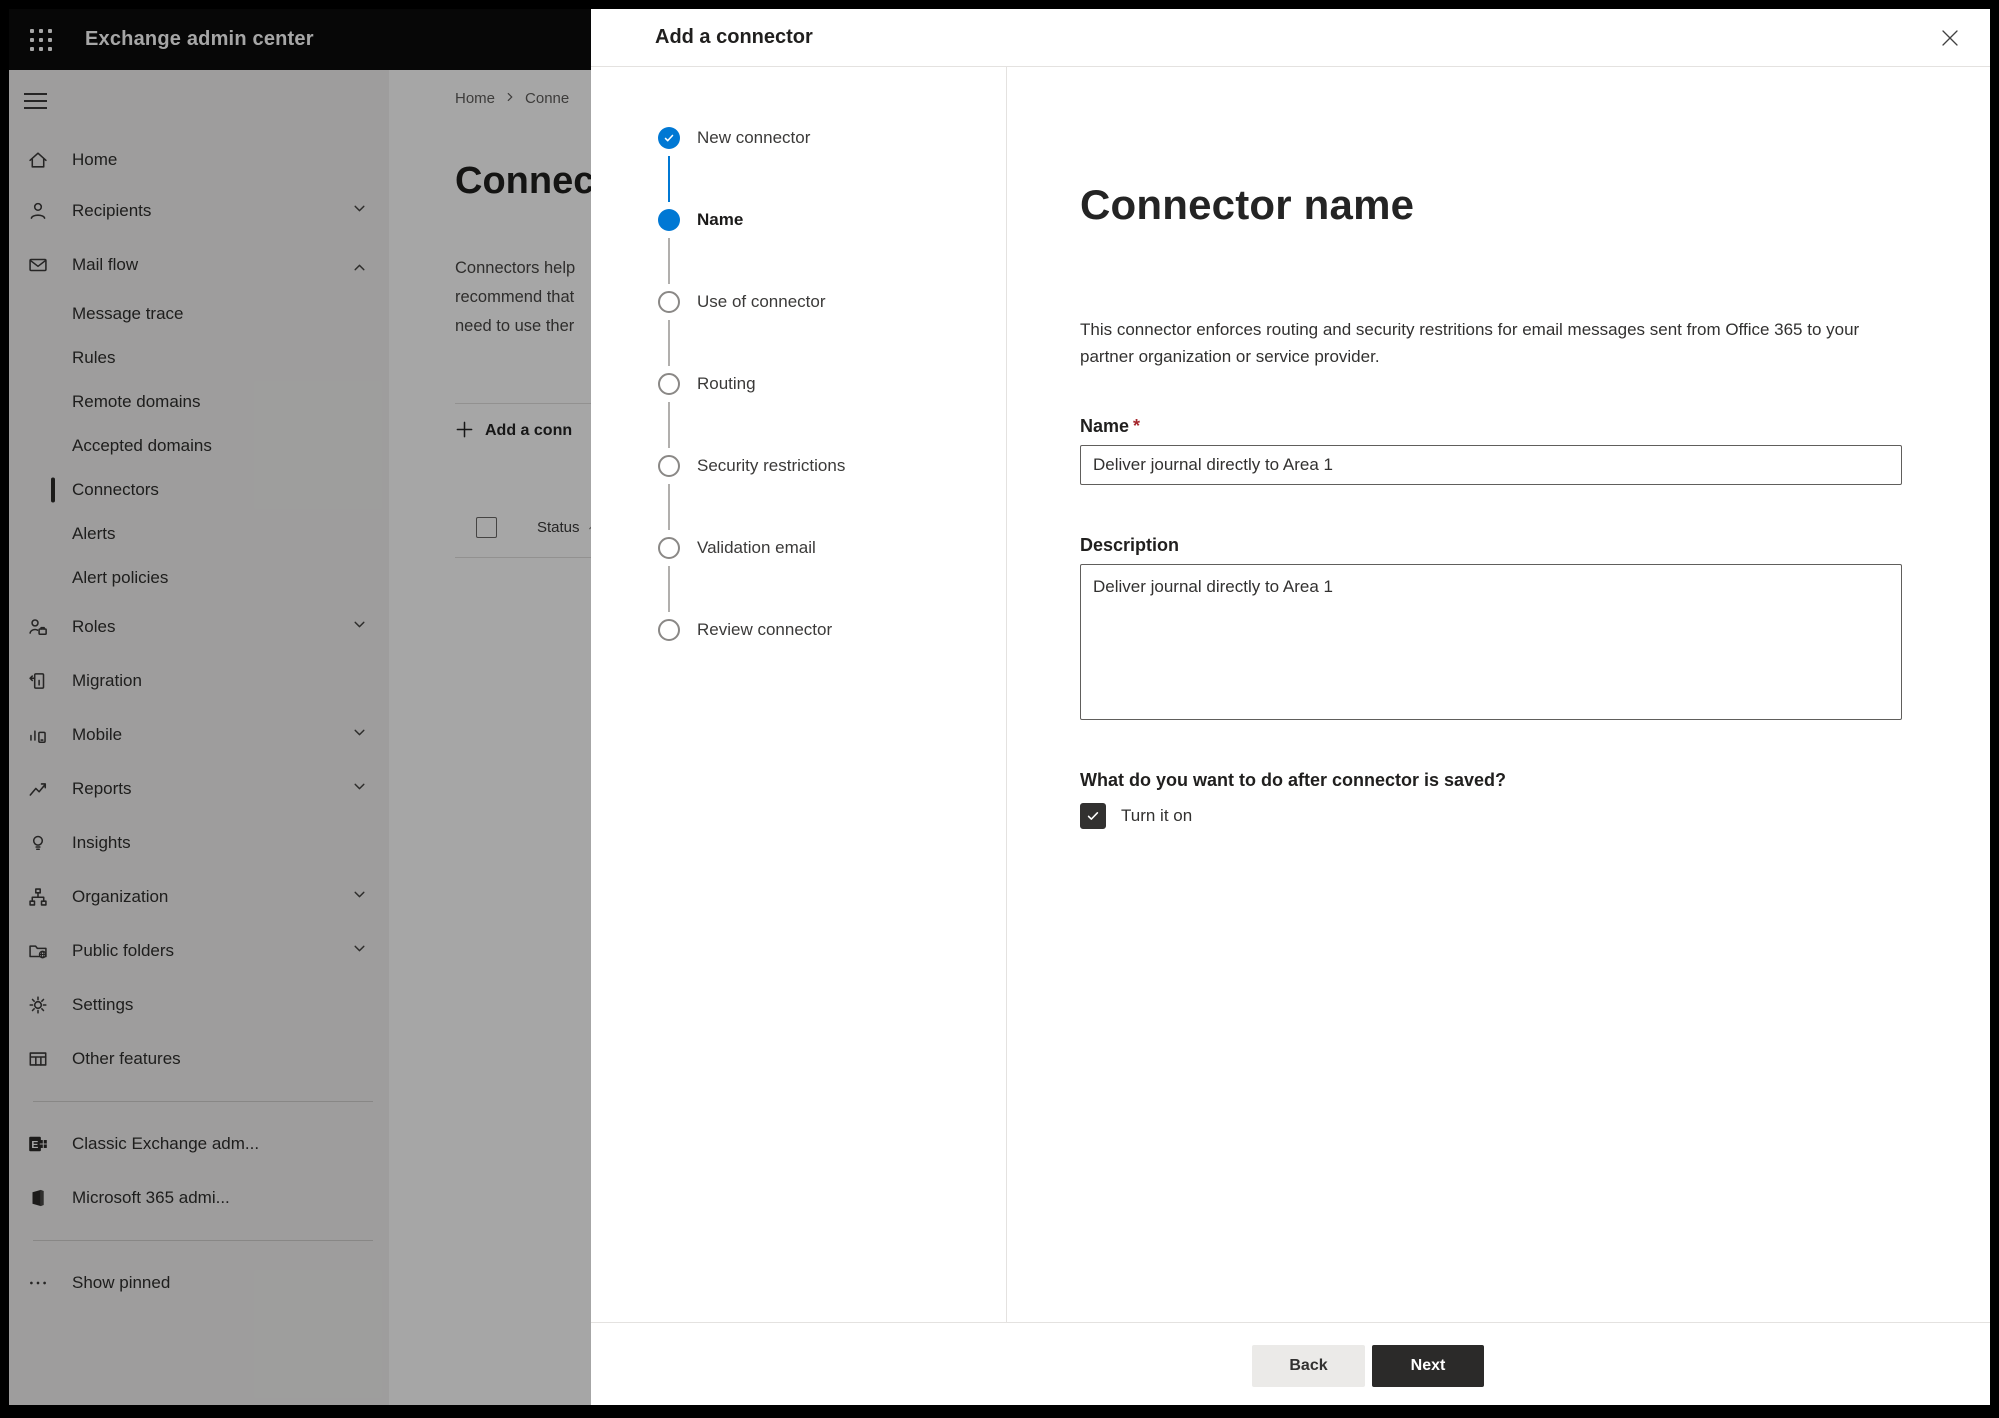 This screenshot has width=1999, height=1418. I want to click on wizard-step-validation-email: Validation email, so click(798, 548).